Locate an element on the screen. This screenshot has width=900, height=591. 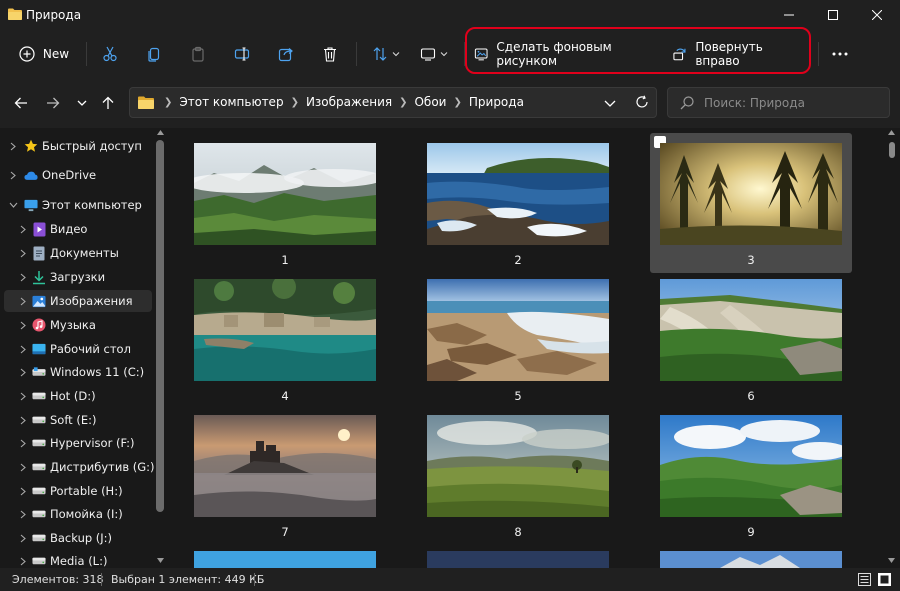
sort-button is located at coordinates (386, 54).